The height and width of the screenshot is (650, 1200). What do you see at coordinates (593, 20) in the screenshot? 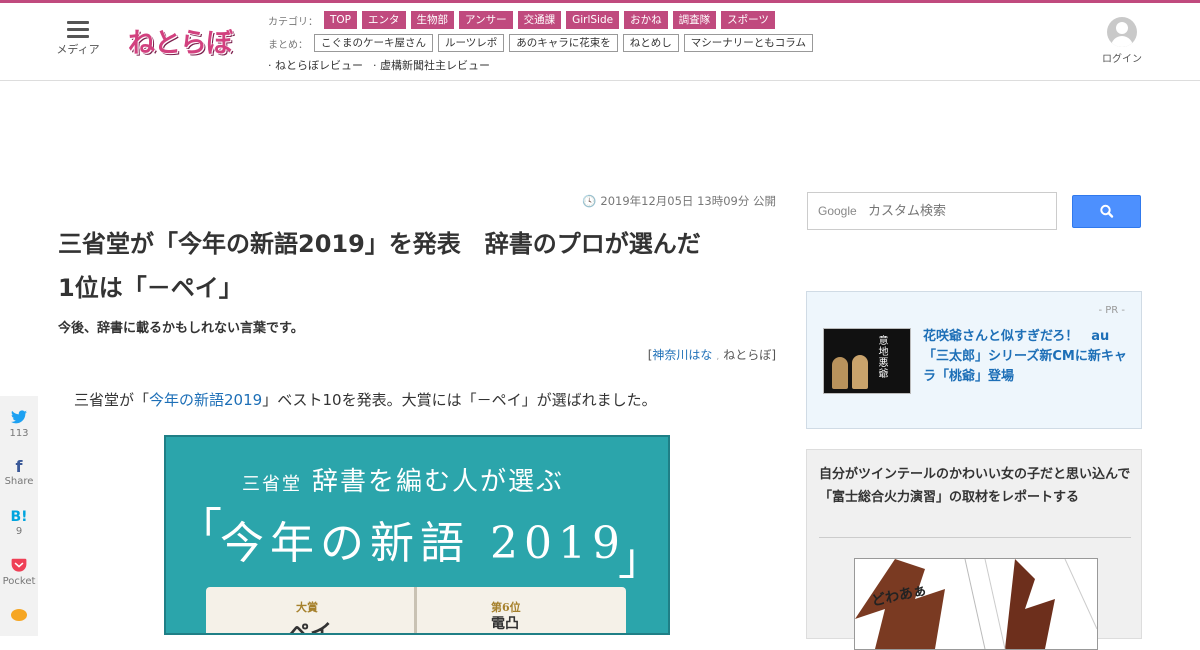
I see `category-tag-girlside: GirlSide` at bounding box center [593, 20].